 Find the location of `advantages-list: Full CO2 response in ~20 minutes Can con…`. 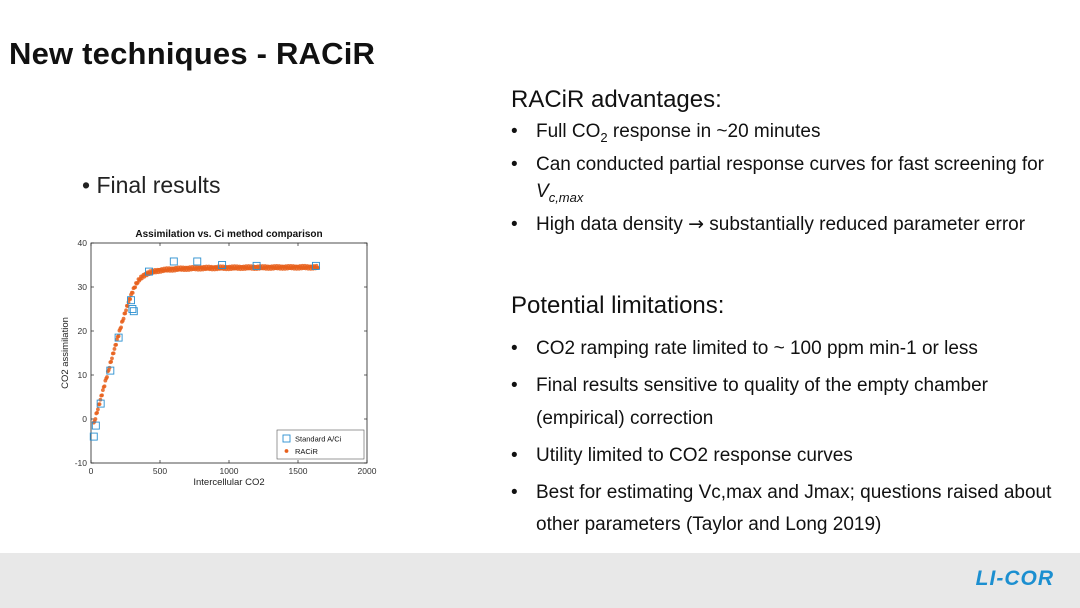

advantages-list: Full CO2 response in ~20 minutes Can con… is located at coordinates (791, 178).